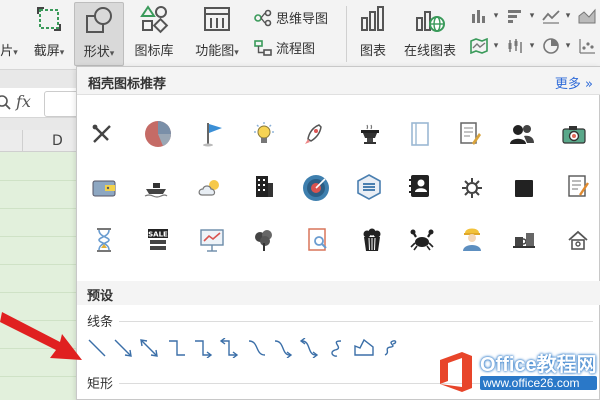 The image size is (600, 400). What do you see at coordinates (96, 52) in the screenshot?
I see `shapes-label: 形状` at bounding box center [96, 52].